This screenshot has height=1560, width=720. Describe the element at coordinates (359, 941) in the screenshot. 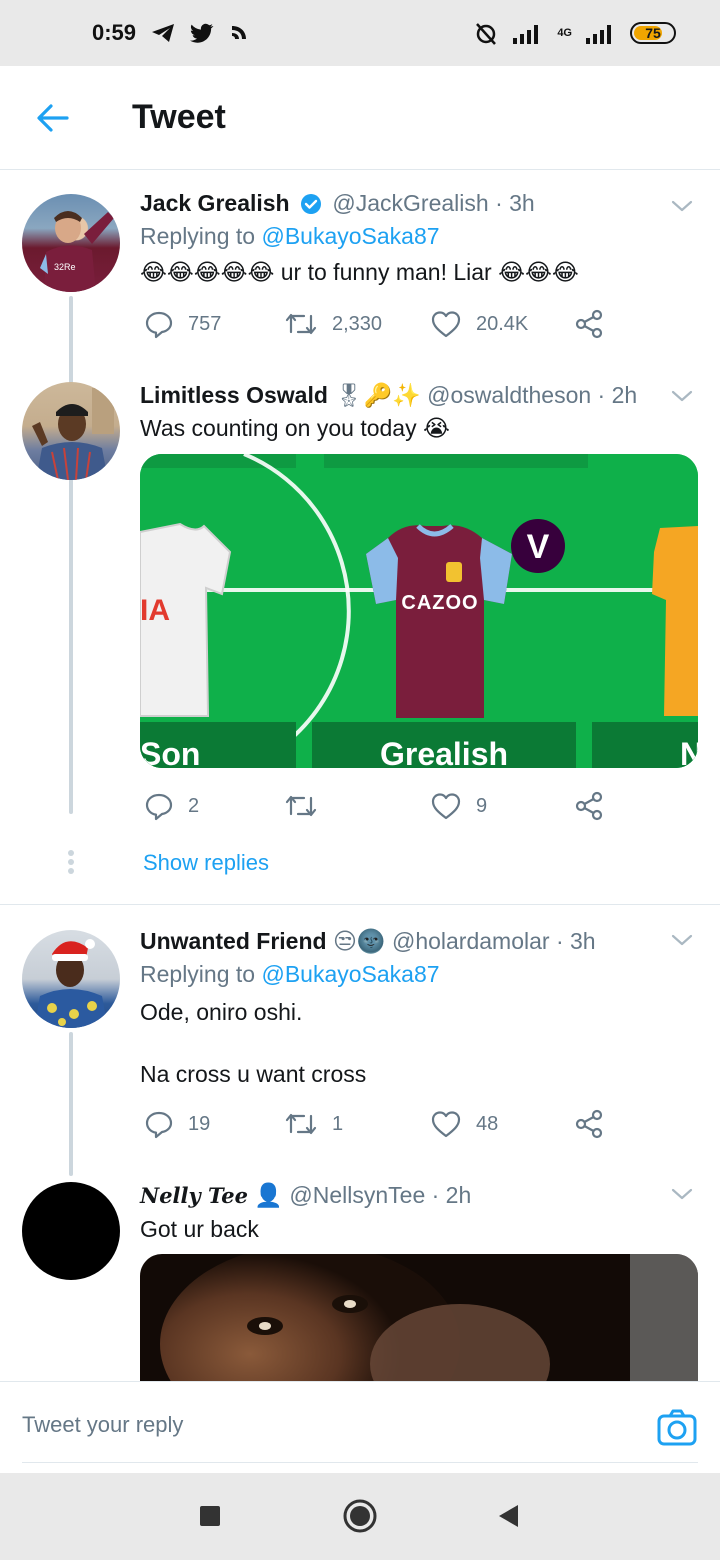

I see `name-emoji: 😒🌚` at that location.